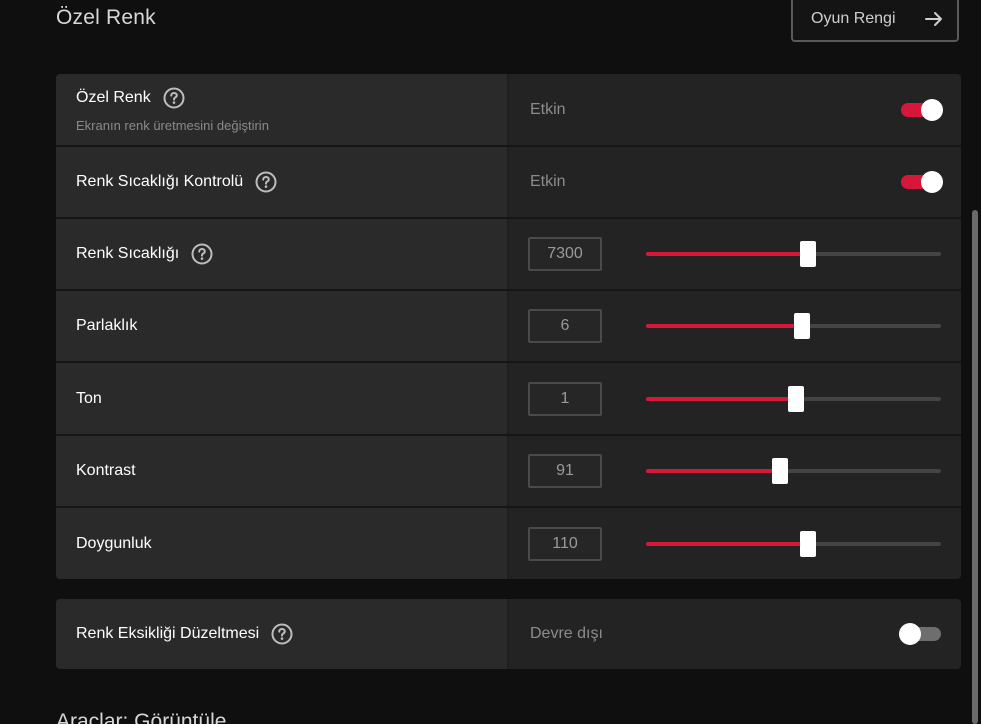  I want to click on custom-color-toggle, so click(922, 109).